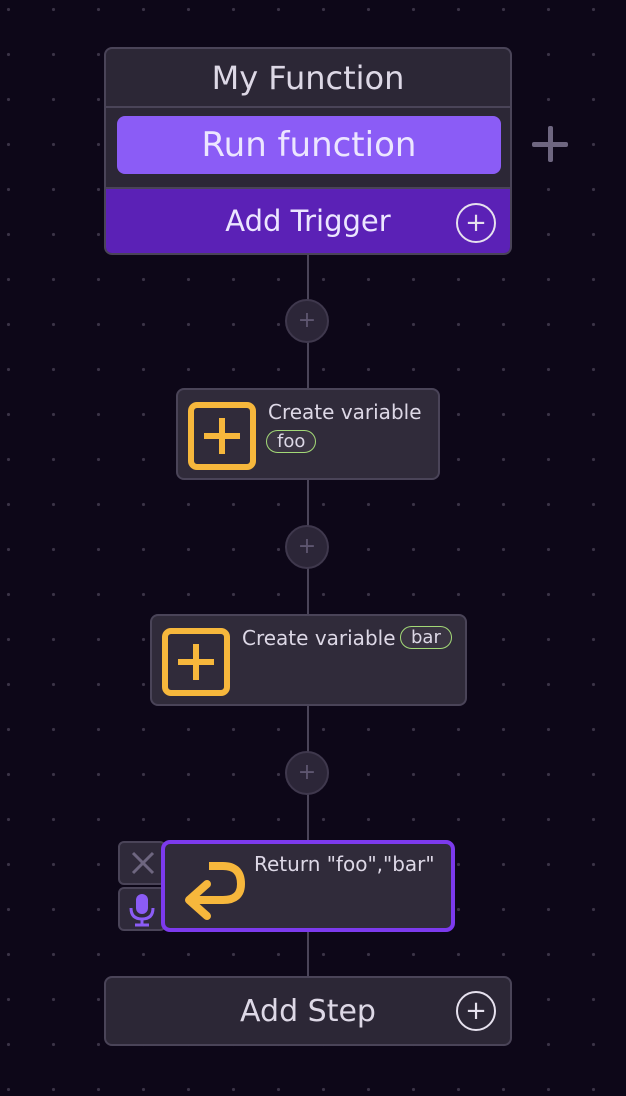 The width and height of the screenshot is (626, 1096). What do you see at coordinates (308, 886) in the screenshot?
I see `step-return: Return "foo","bar"` at bounding box center [308, 886].